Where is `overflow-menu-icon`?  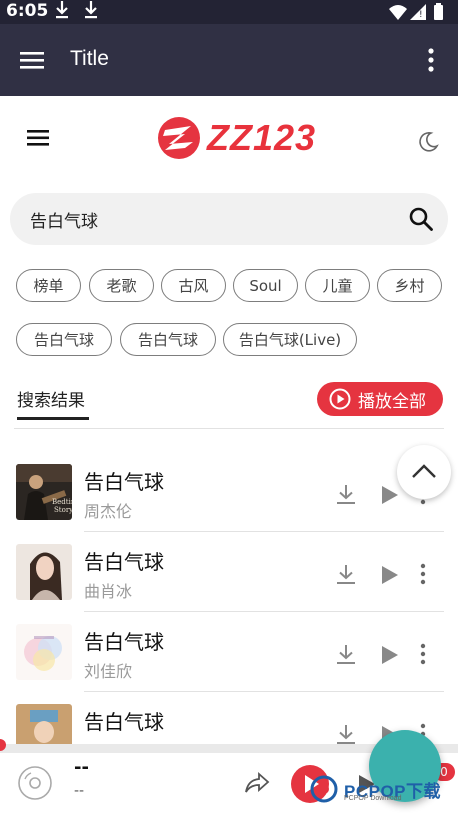
overflow-menu-icon is located at coordinates (431, 60).